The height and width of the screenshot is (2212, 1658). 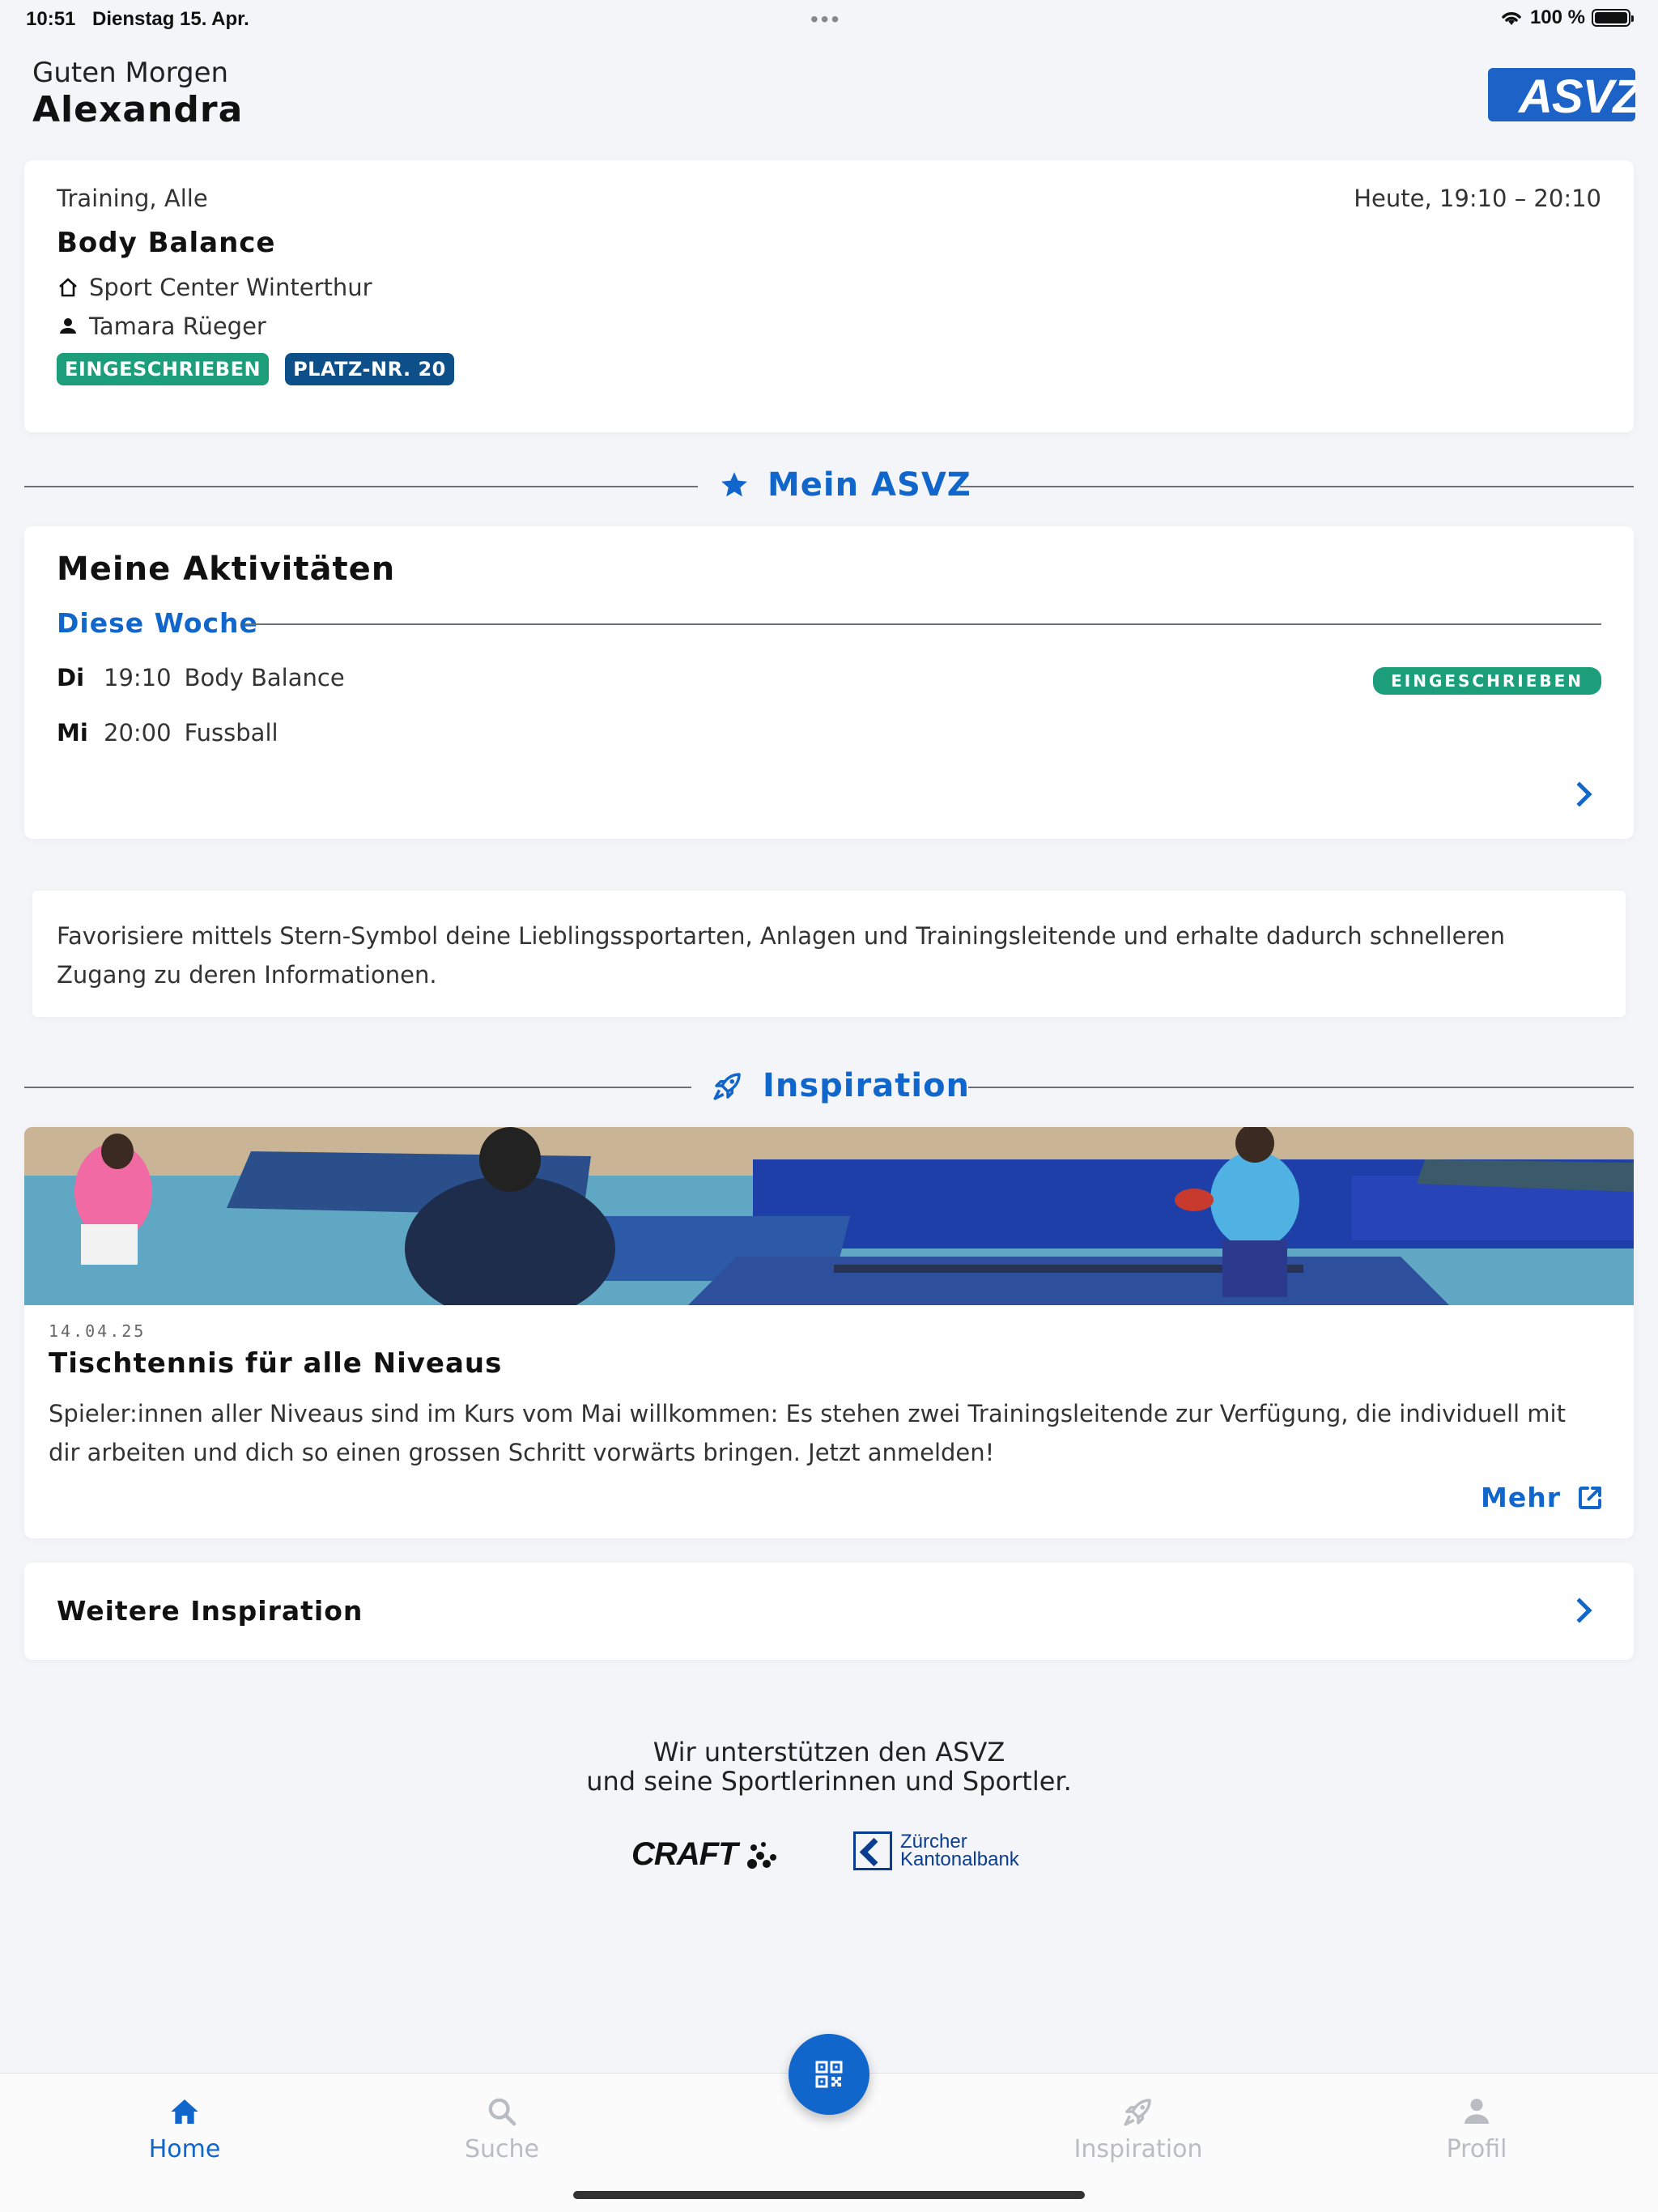 I want to click on house-icon, so click(x=68, y=288).